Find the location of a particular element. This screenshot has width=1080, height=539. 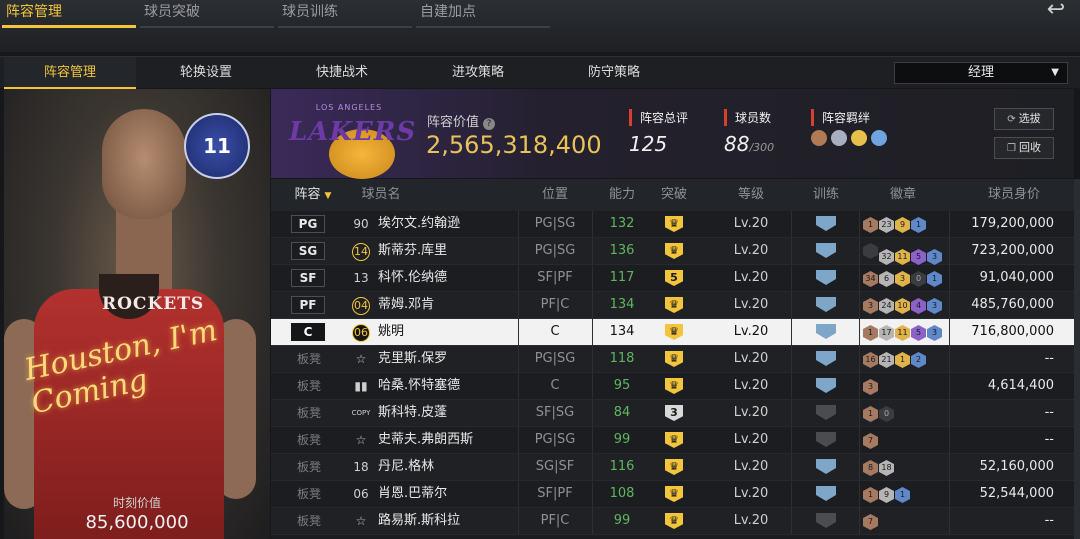

help-icon: ? is located at coordinates (489, 124).